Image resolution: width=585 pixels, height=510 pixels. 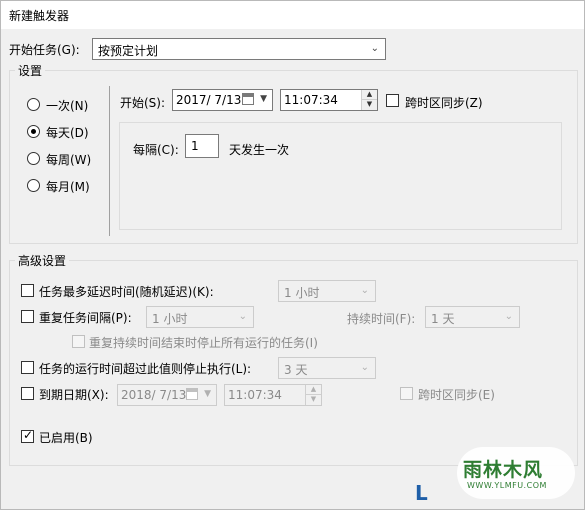 What do you see at coordinates (109, 161) in the screenshot?
I see `settings-divider` at bounding box center [109, 161].